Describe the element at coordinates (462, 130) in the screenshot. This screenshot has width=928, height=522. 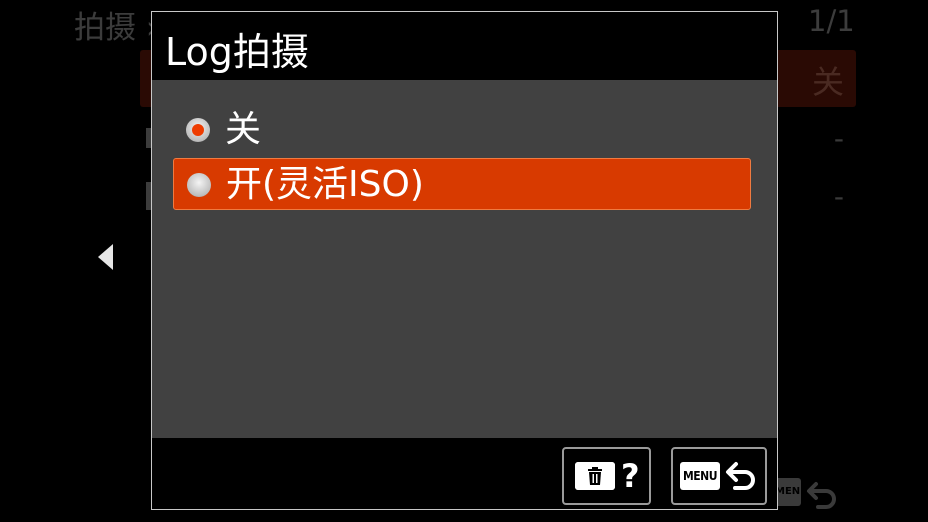
I see `option-off: 关` at that location.